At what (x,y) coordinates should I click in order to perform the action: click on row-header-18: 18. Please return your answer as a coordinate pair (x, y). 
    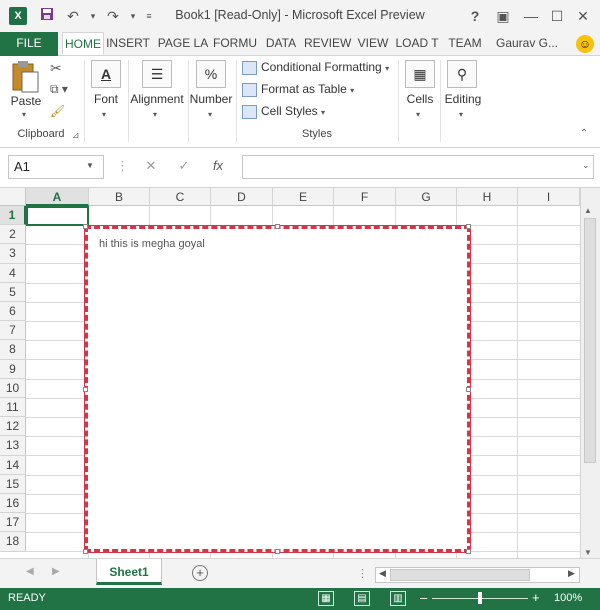
    Looking at the image, I should click on (13, 542).